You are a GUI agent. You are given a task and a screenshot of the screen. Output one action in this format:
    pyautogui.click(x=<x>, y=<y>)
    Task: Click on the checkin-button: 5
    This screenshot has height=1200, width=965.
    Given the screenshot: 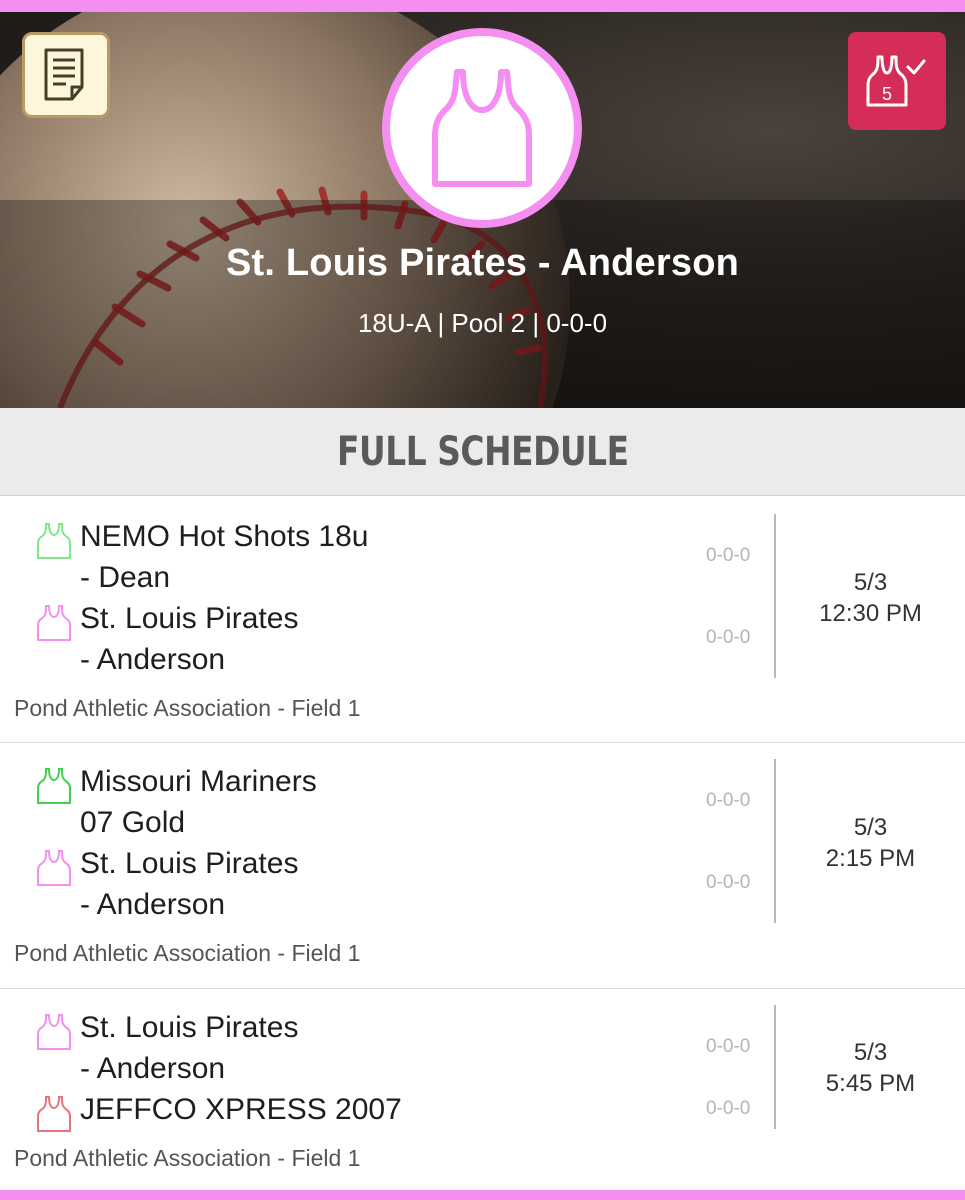 What is the action you would take?
    pyautogui.click(x=897, y=81)
    